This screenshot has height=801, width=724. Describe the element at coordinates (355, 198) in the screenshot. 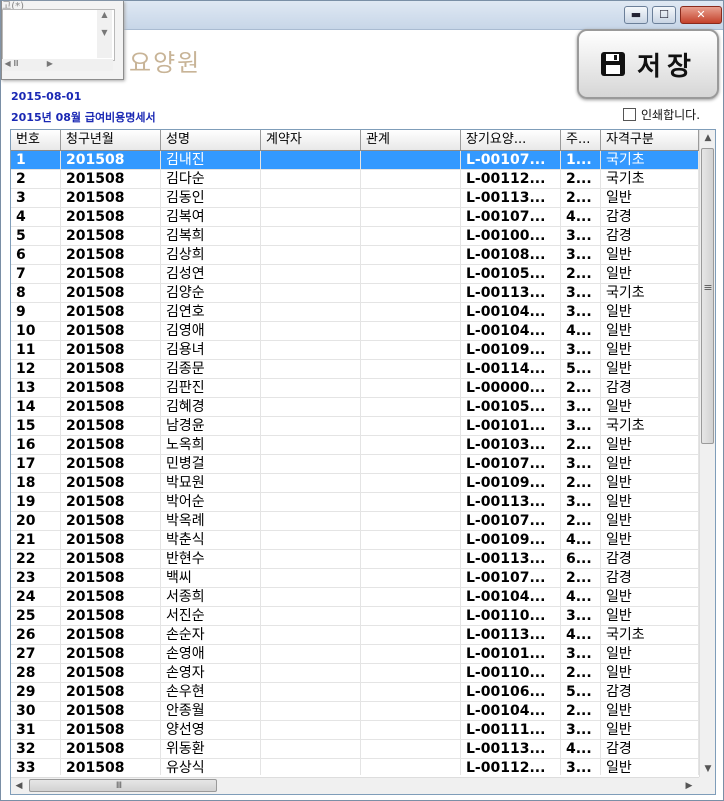

I see `table-row: 3 201508 김동인 L-00113... 2... 일반` at that location.